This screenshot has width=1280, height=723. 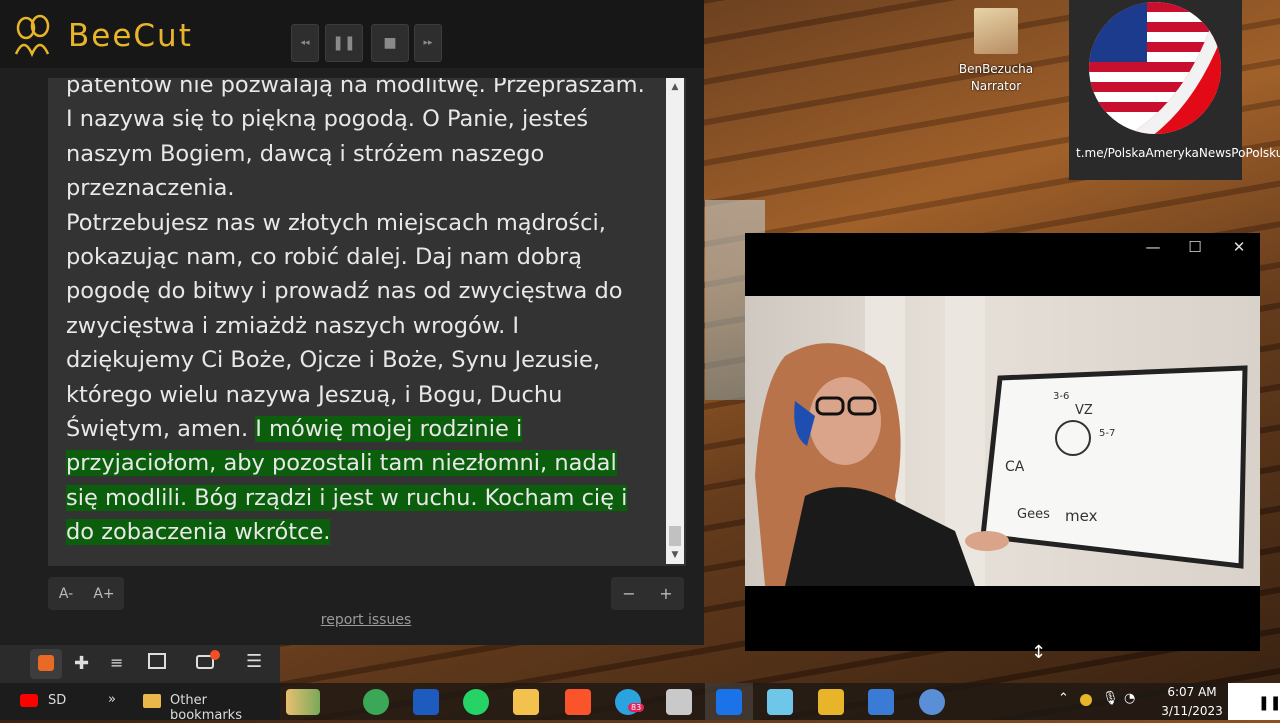 I want to click on zoom-controls: − +, so click(x=647, y=593).